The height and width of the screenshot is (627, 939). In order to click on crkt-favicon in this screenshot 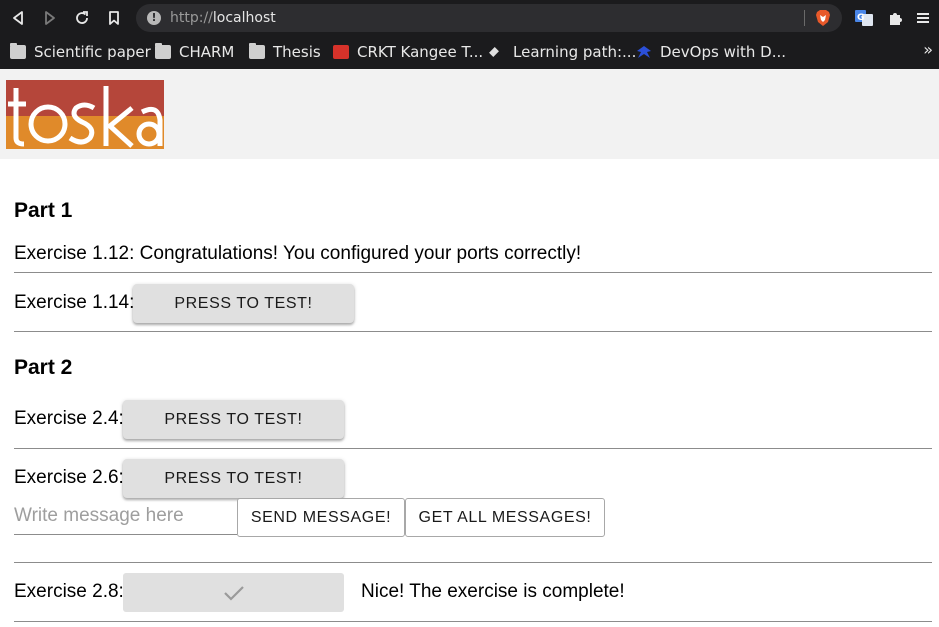, I will do `click(341, 52)`.